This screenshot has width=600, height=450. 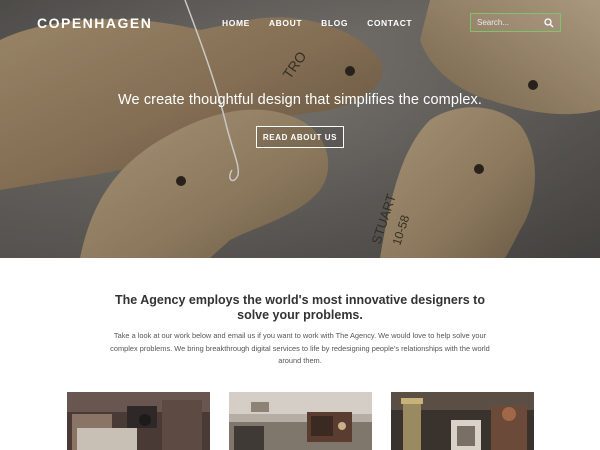 I want to click on search-box, so click(x=515, y=22).